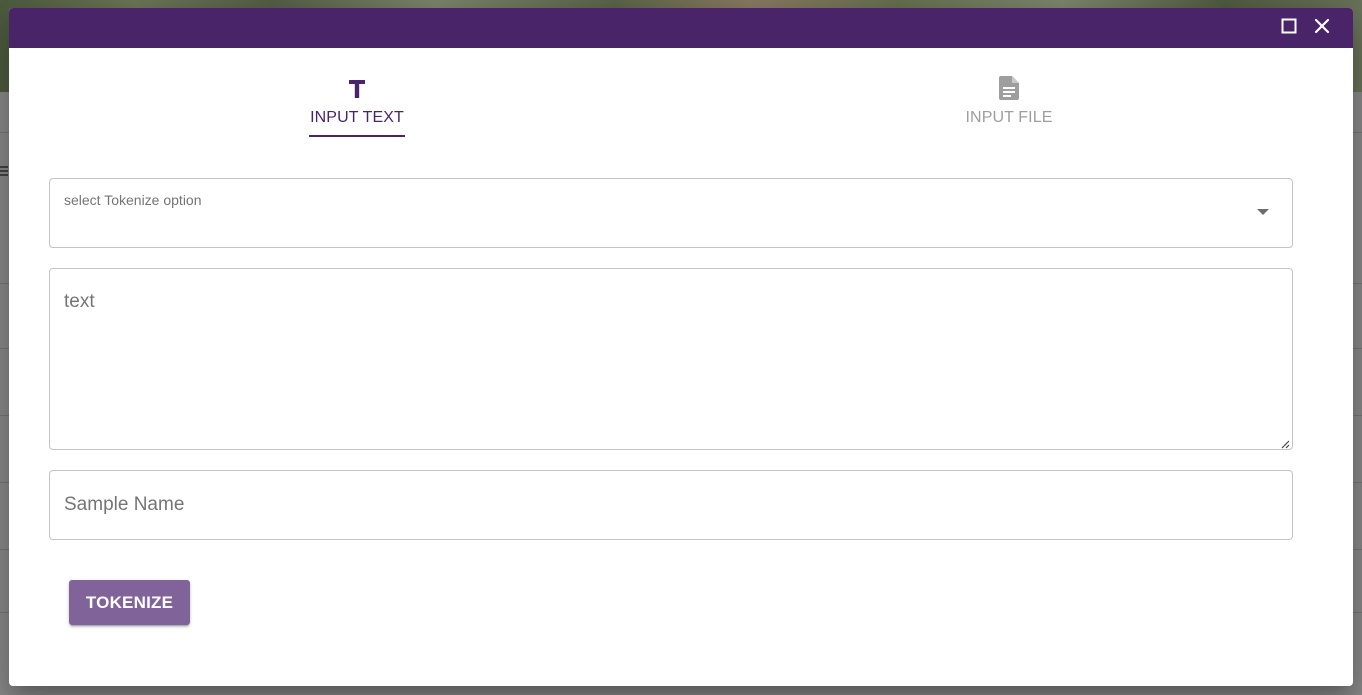  I want to click on text-format-icon, so click(357, 88).